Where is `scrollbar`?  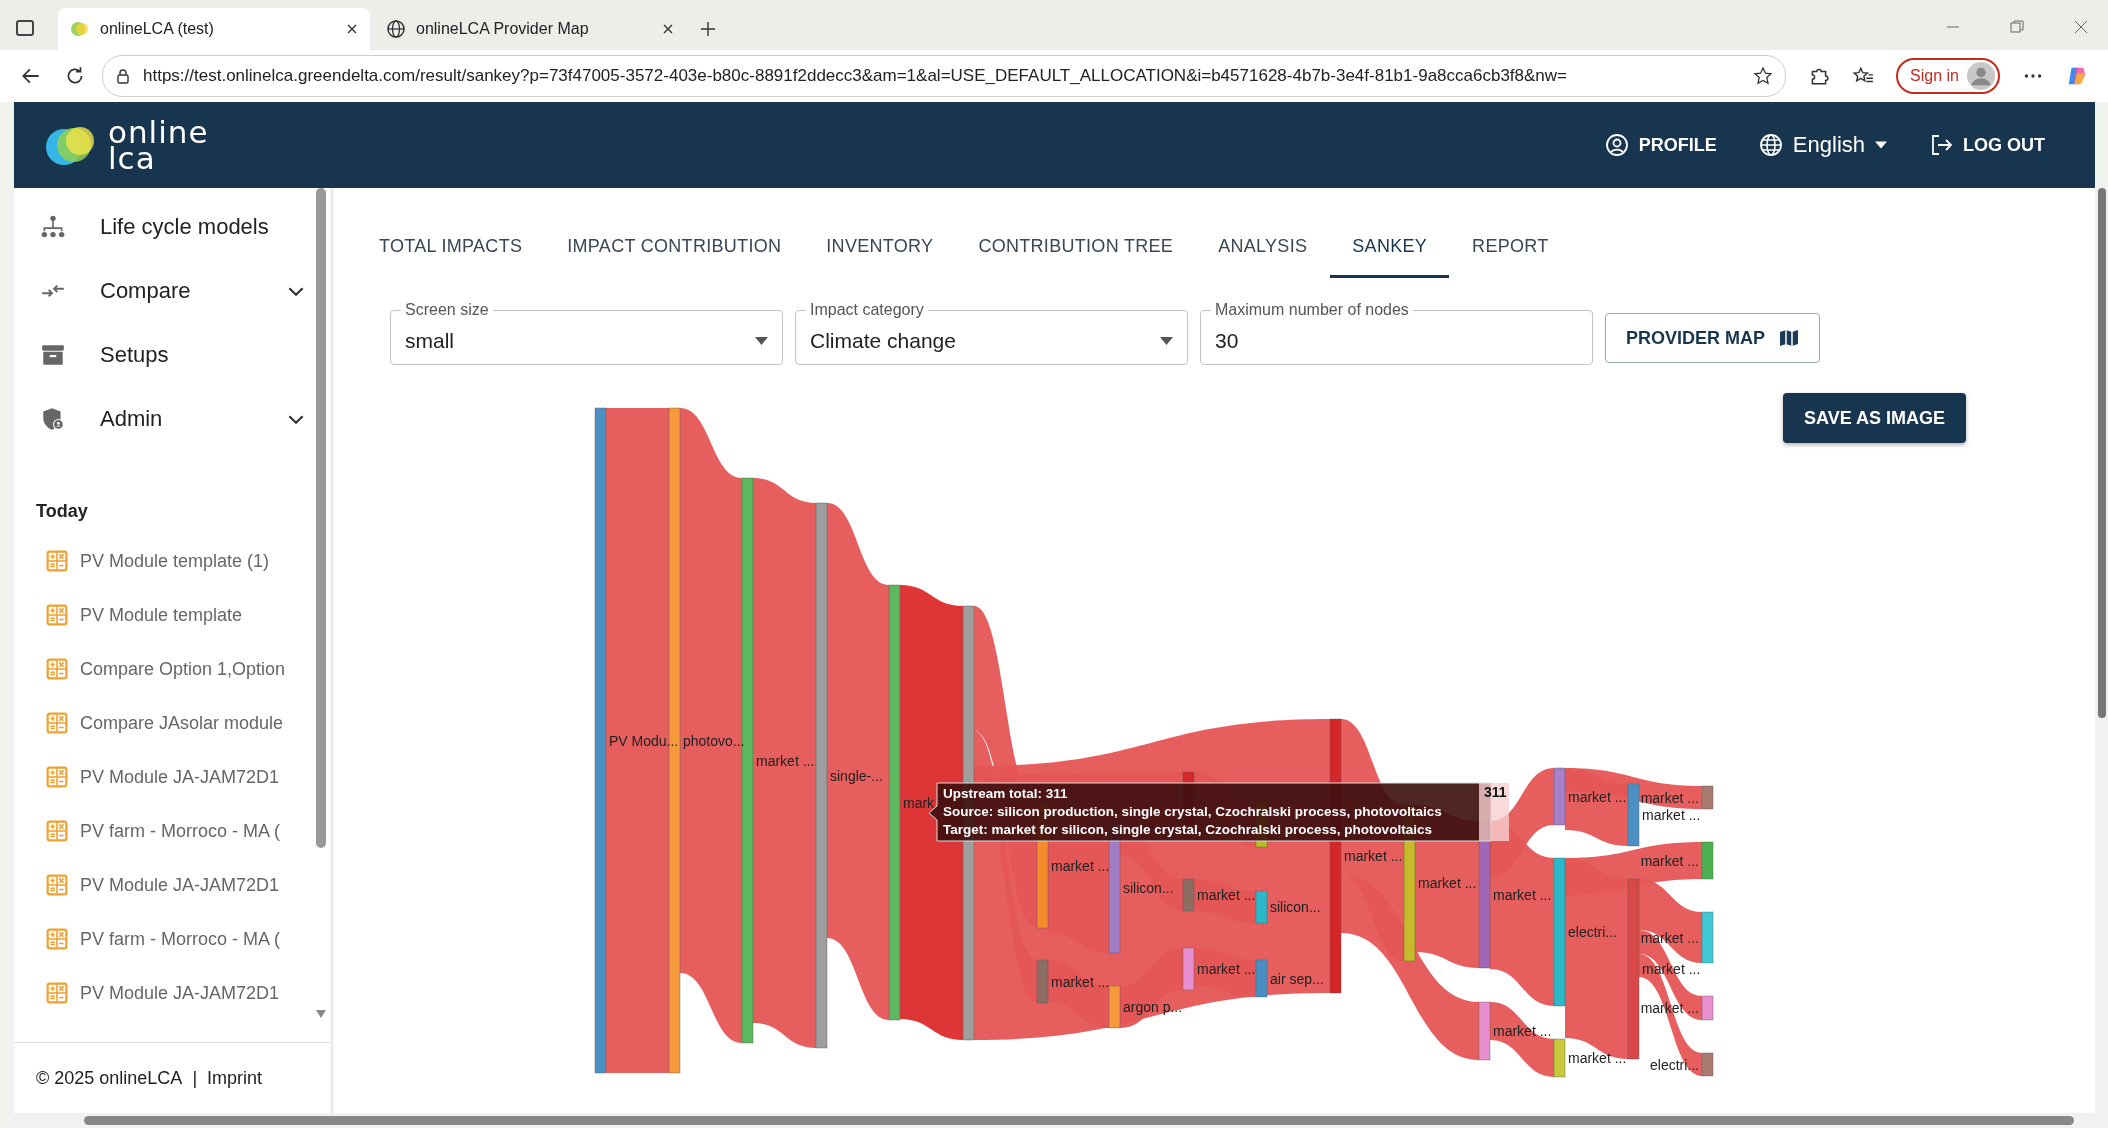 scrollbar is located at coordinates (321, 603).